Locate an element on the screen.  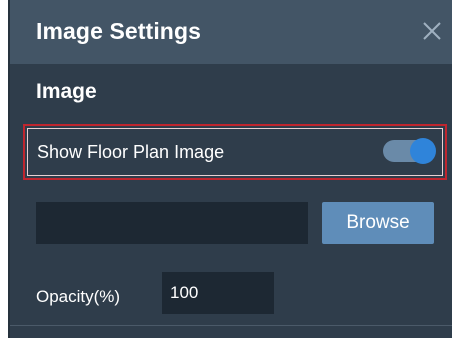
show-floor-plan-label: Show Floor Plan Image is located at coordinates (131, 152).